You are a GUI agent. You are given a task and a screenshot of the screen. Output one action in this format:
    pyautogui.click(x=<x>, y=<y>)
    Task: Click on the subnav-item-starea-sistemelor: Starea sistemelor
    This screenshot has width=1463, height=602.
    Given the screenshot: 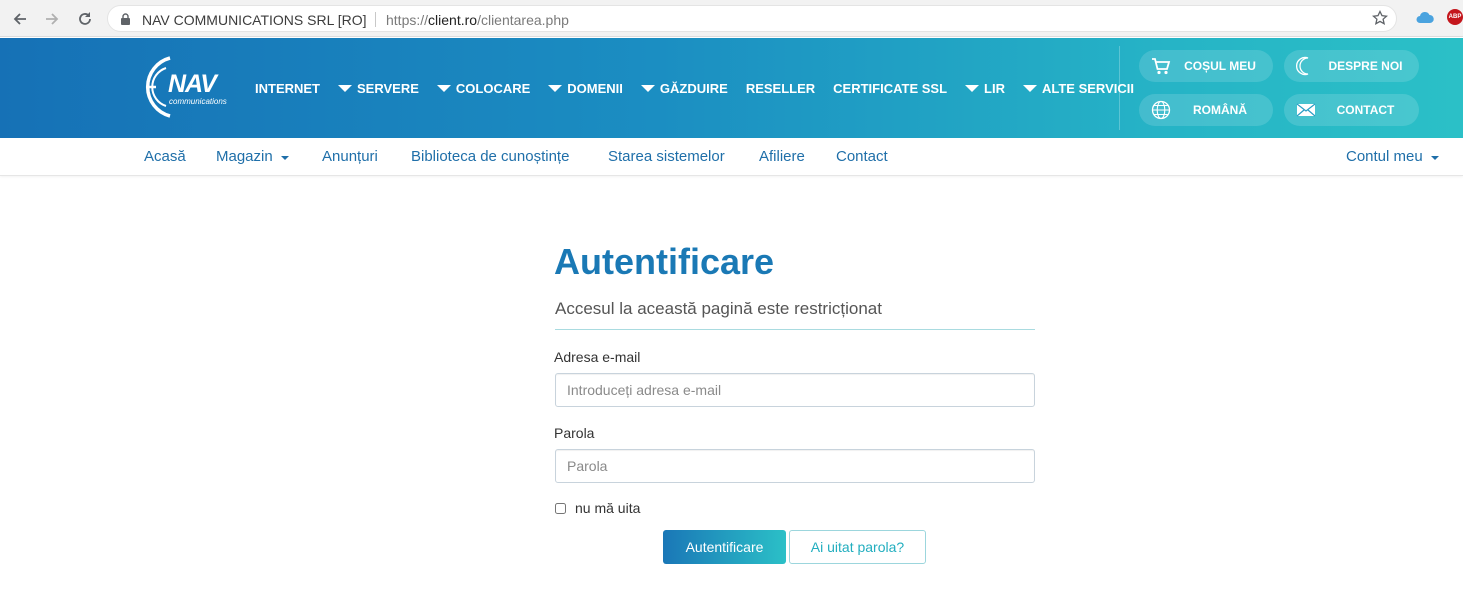 What is the action you would take?
    pyautogui.click(x=666, y=156)
    